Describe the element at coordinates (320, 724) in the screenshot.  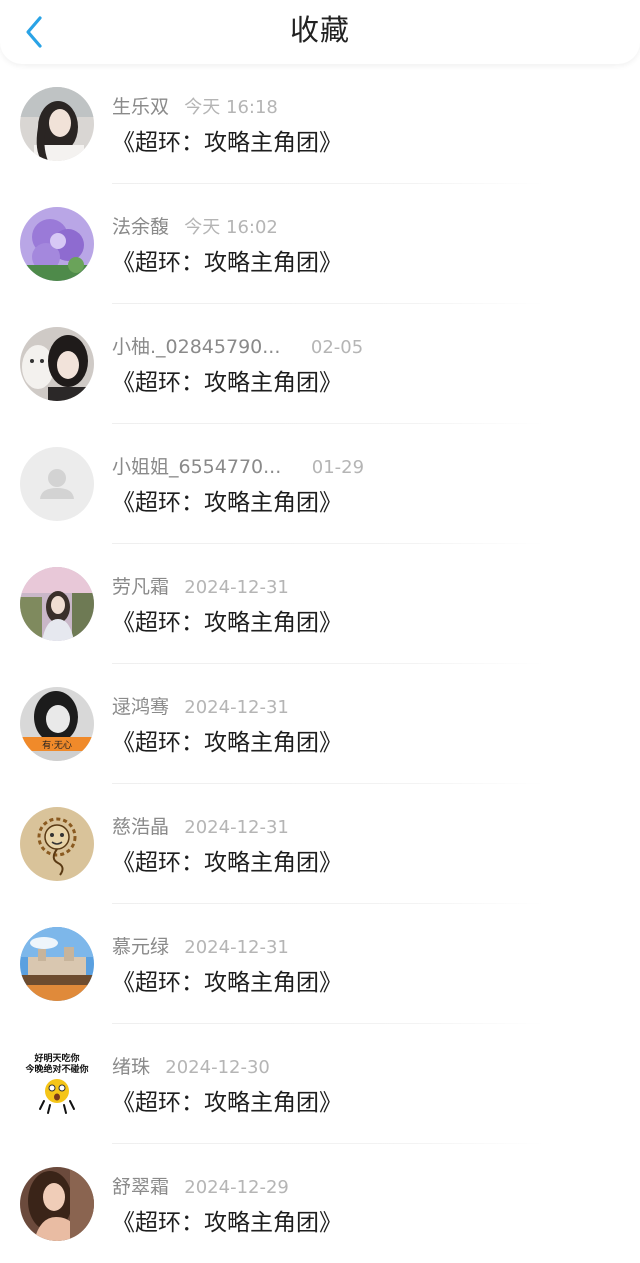
I see `list-item: 有·无心 逯鸿骞 2024-12-31 《超环：攻略主角团》` at that location.